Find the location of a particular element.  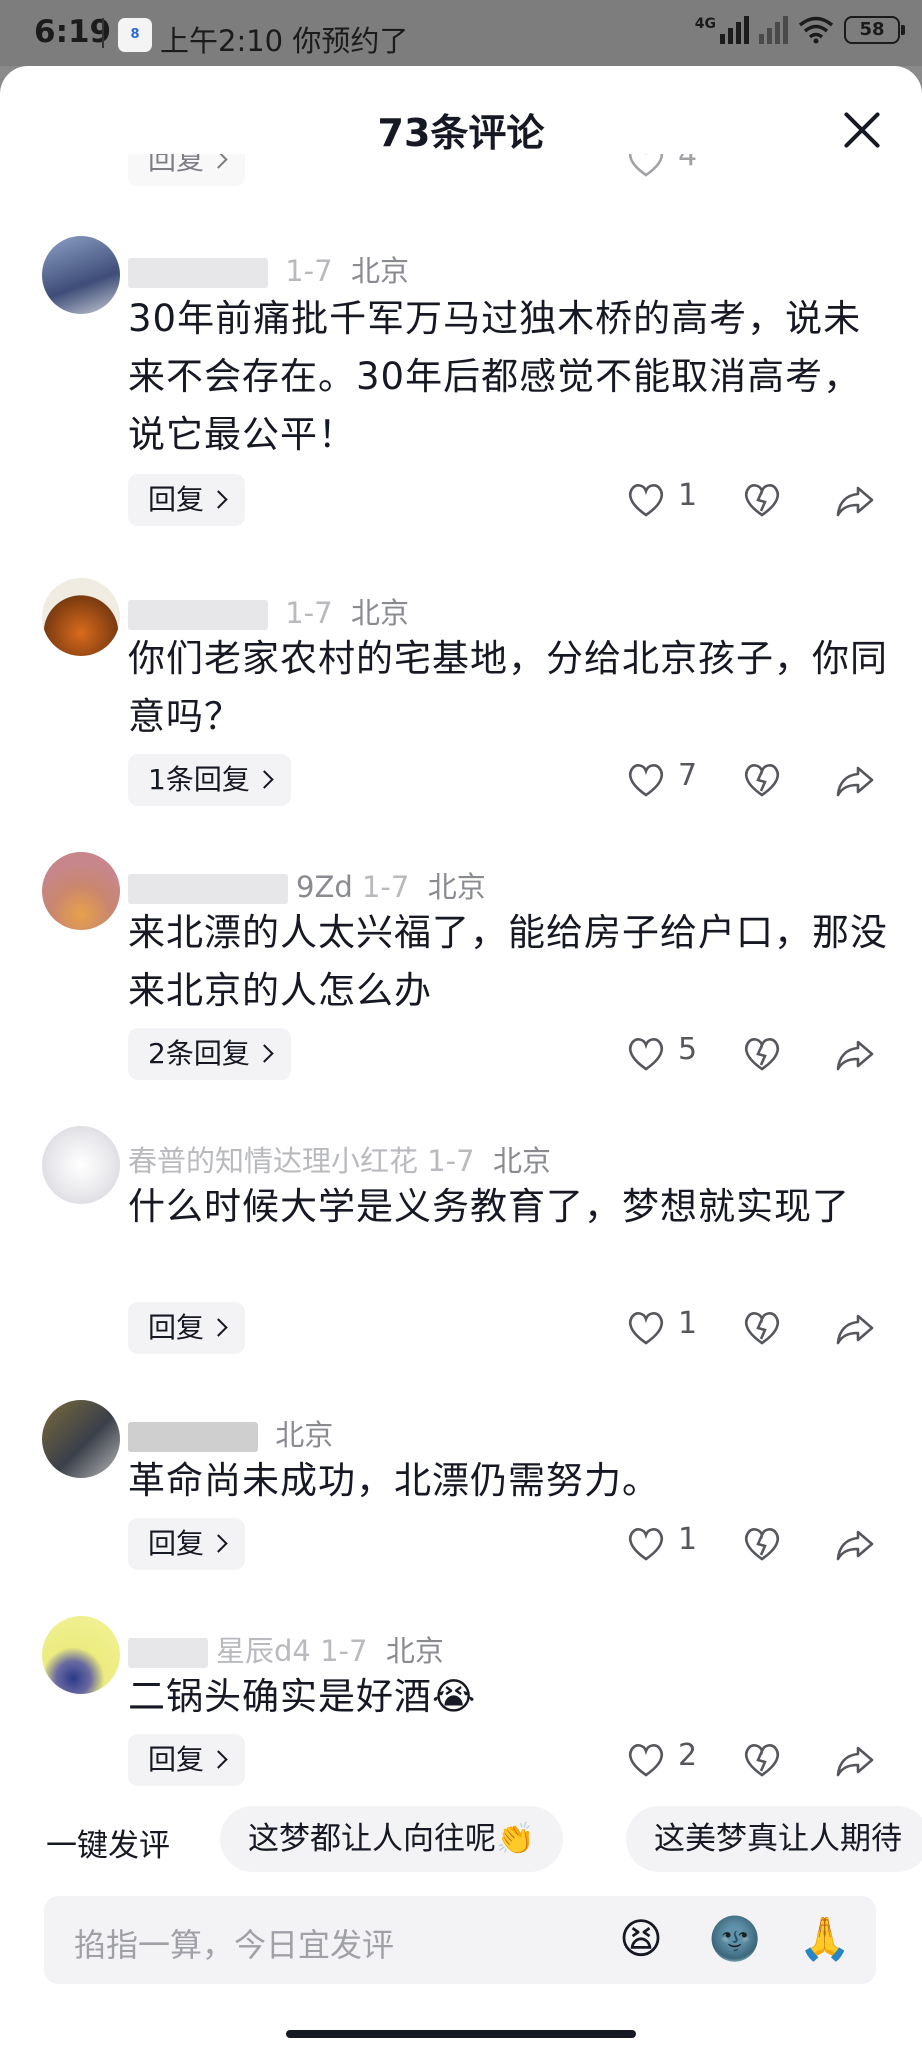

comment-text: 你们老家农村的宅基地，分给北京孩子，你同意吗？ is located at coordinates (508, 687).